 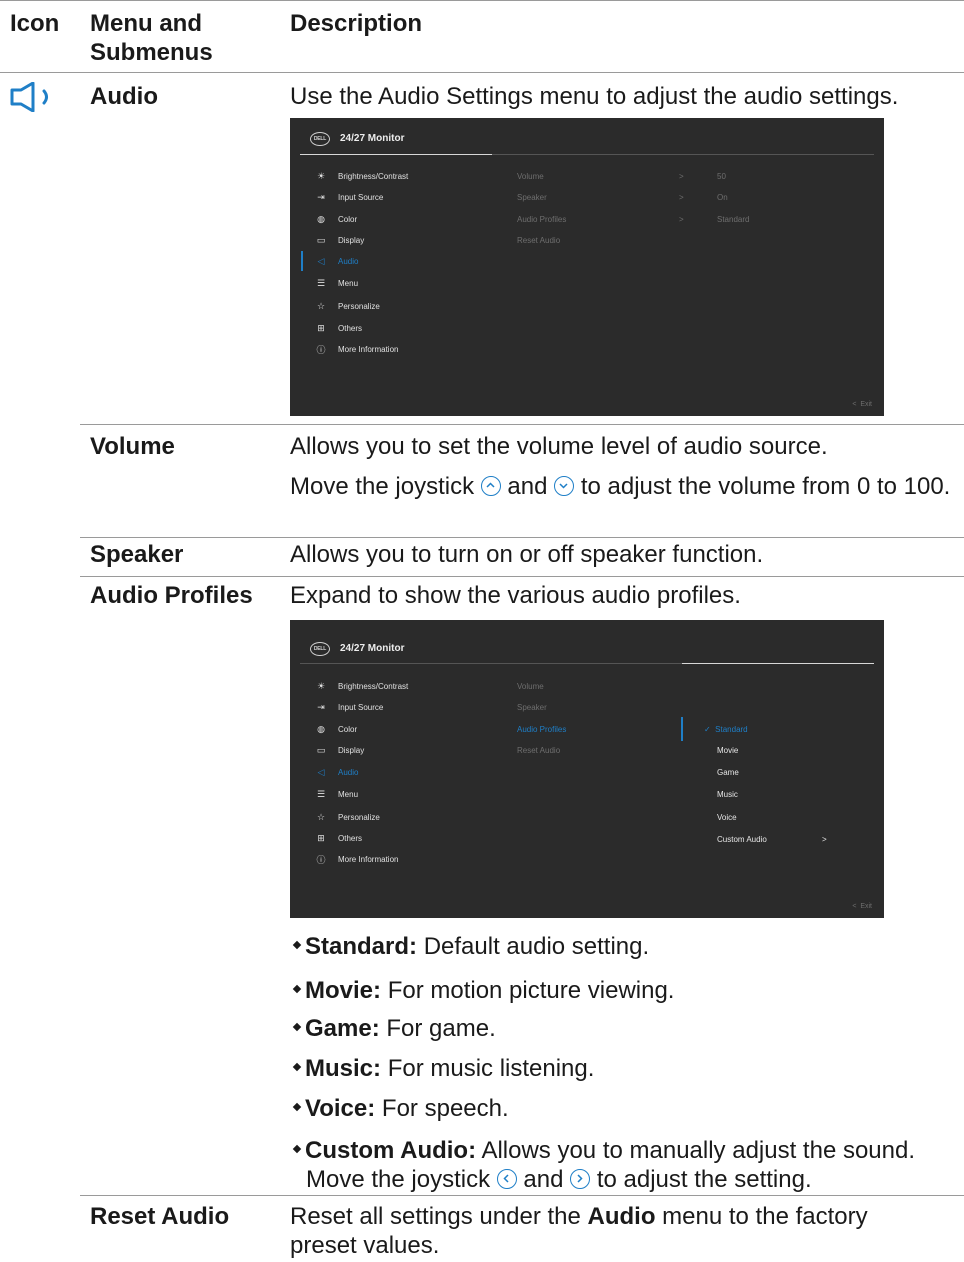 What do you see at coordinates (151, 38) in the screenshot?
I see `col-header-menu: Menu and Submenus` at bounding box center [151, 38].